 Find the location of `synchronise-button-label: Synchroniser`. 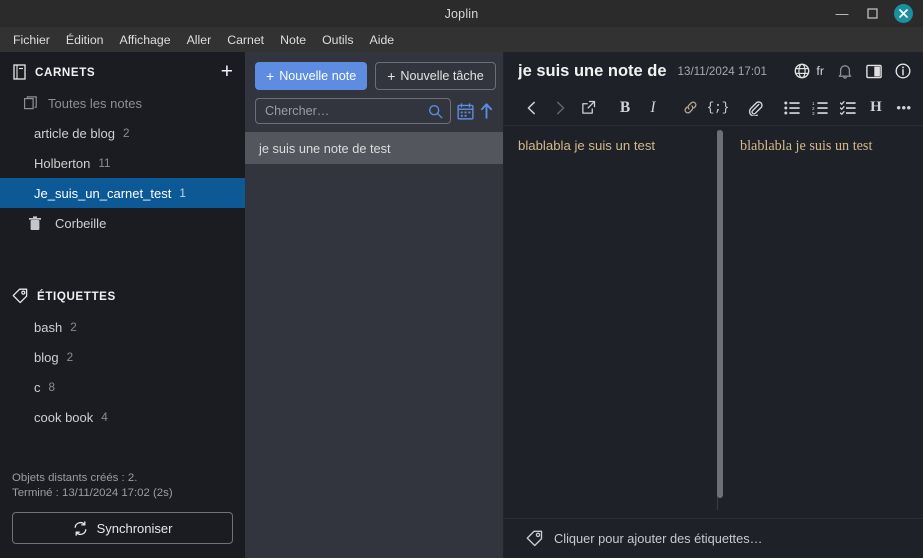

synchronise-button-label: Synchroniser is located at coordinates (134, 528).